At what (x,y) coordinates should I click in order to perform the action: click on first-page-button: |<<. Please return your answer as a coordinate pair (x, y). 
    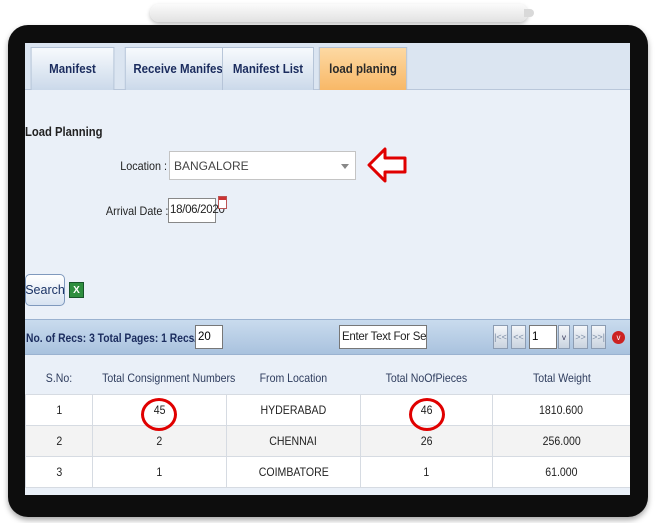
    Looking at the image, I should click on (500, 337).